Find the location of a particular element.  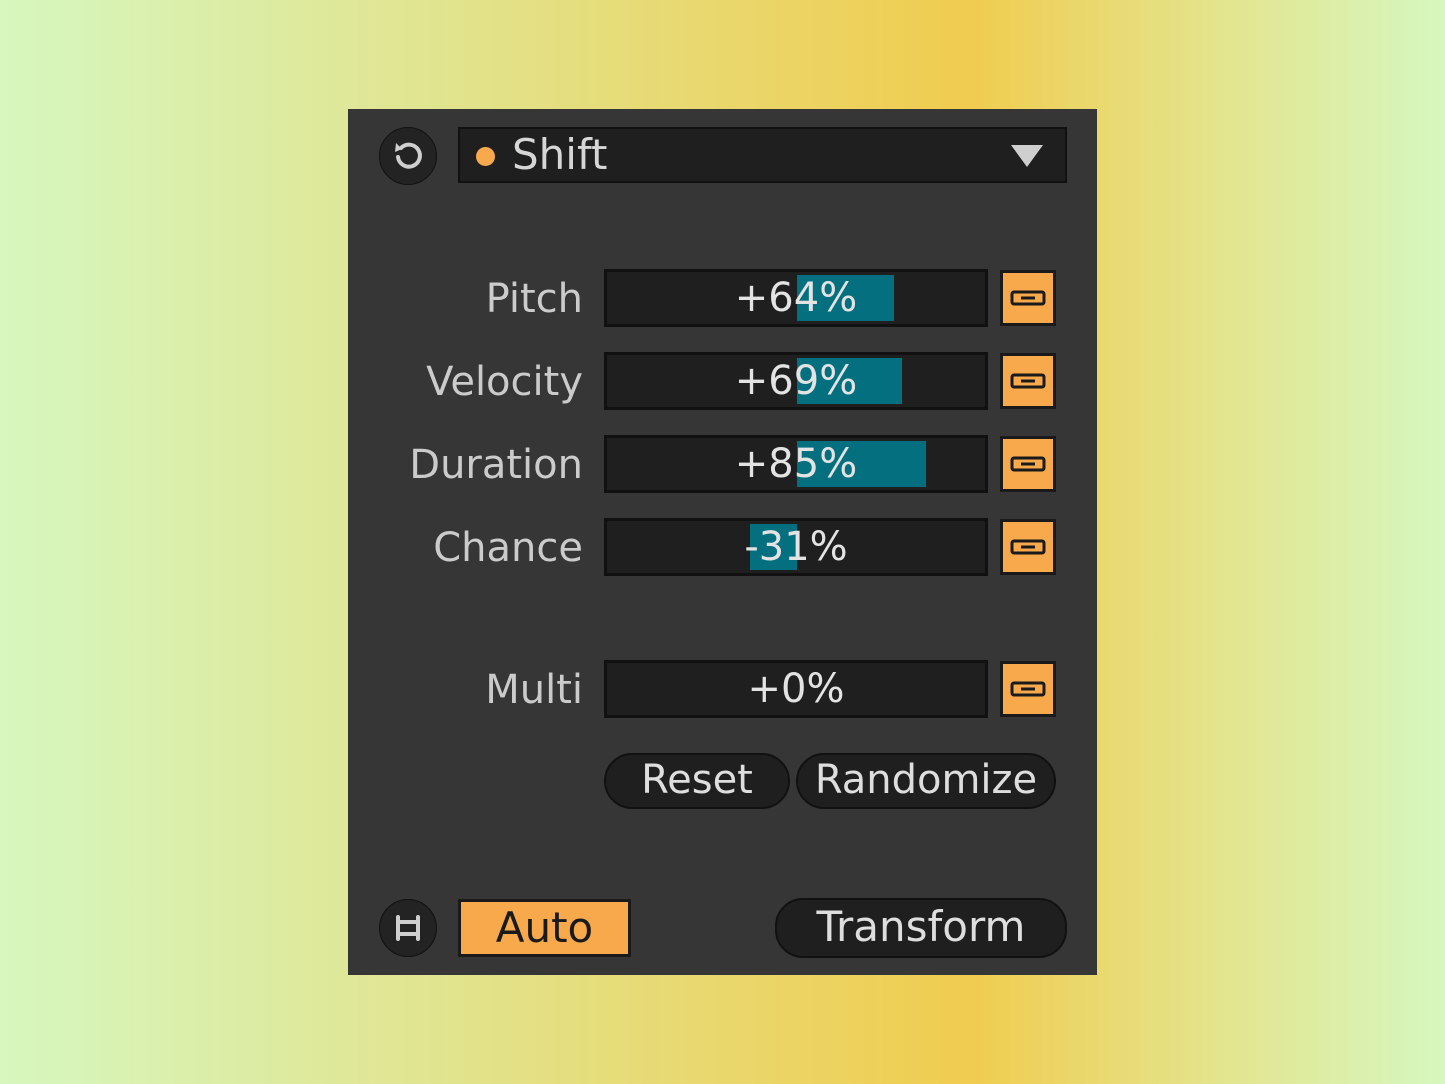

chance-value: -31% is located at coordinates (796, 547).